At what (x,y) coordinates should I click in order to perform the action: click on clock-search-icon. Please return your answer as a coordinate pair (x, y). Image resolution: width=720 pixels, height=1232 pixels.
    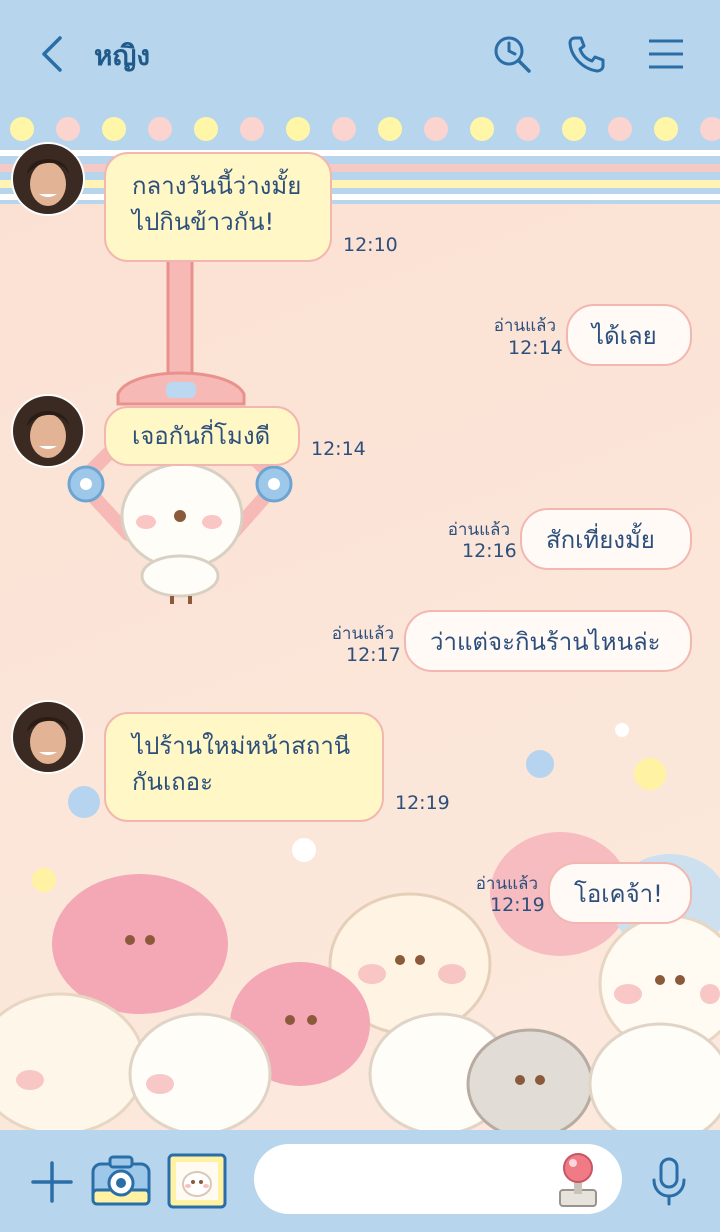
    Looking at the image, I should click on (512, 54).